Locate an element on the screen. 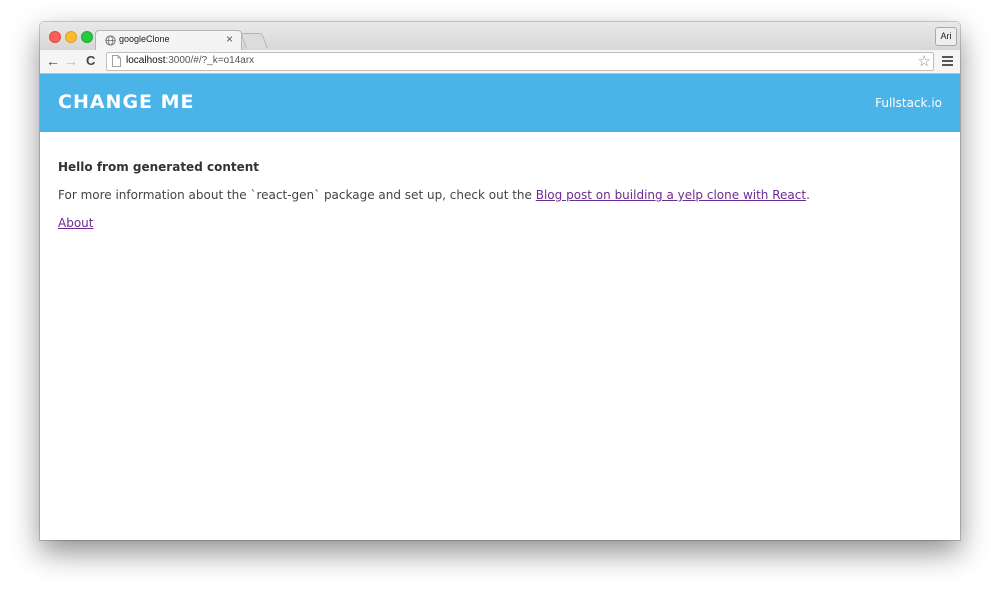  page-heading: Hello from generated content is located at coordinates (159, 167).